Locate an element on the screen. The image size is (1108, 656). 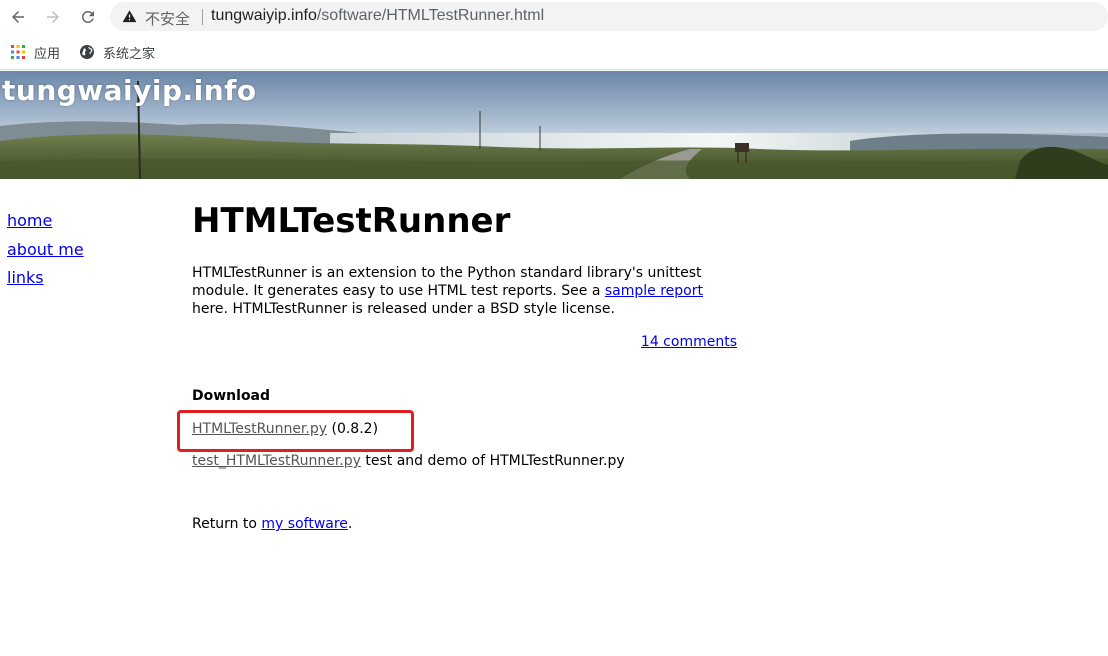
apps-grid-icon is located at coordinates (18, 52).